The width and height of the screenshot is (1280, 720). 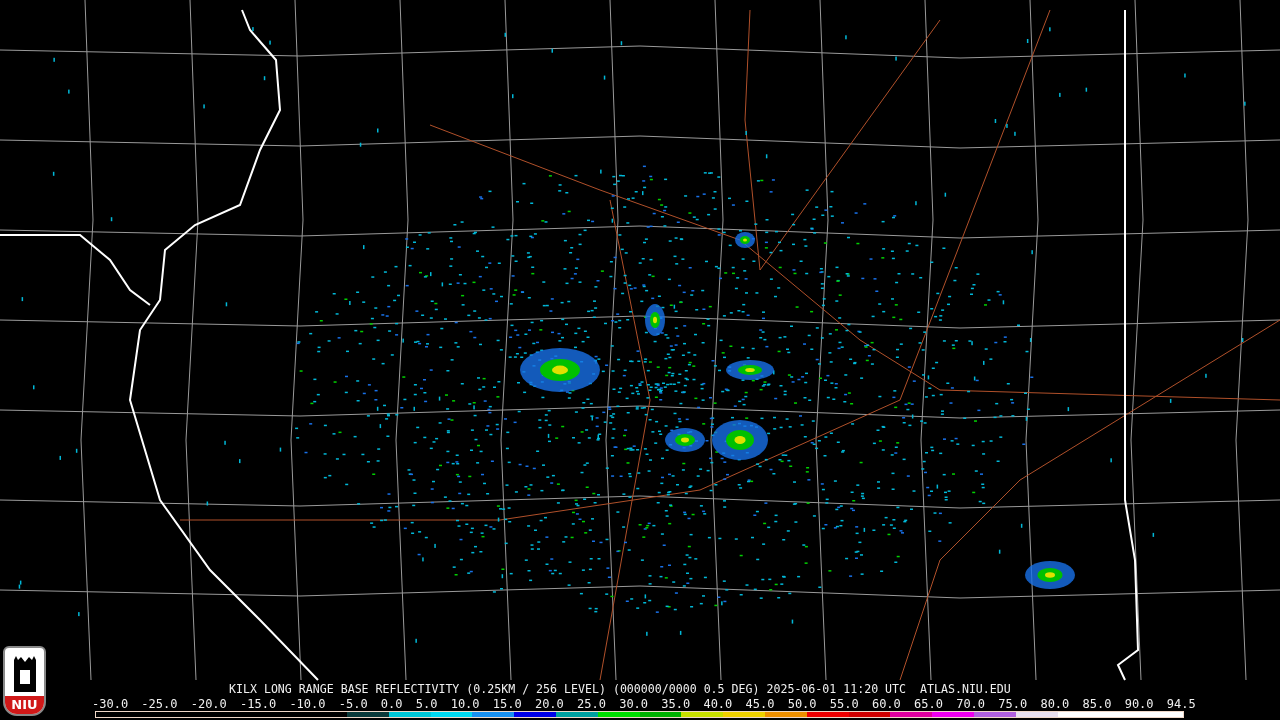 I want to click on scale-label: -30.0, so click(x=110, y=704).